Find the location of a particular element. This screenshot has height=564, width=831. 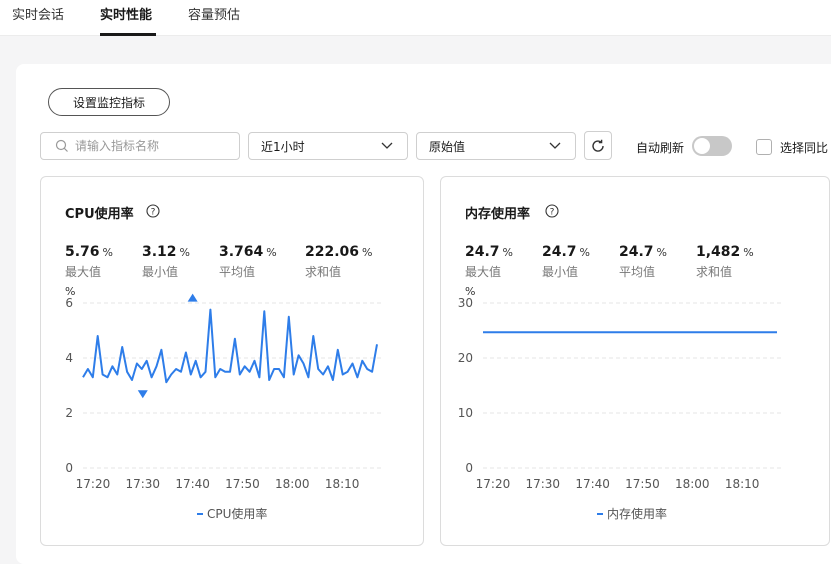

tab-capacity-forecast: 容量预估 is located at coordinates (214, 13).